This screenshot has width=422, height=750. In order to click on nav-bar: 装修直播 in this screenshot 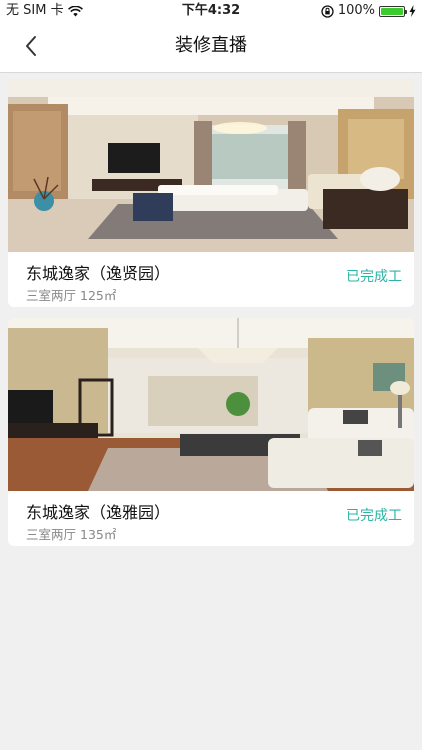, I will do `click(211, 47)`.